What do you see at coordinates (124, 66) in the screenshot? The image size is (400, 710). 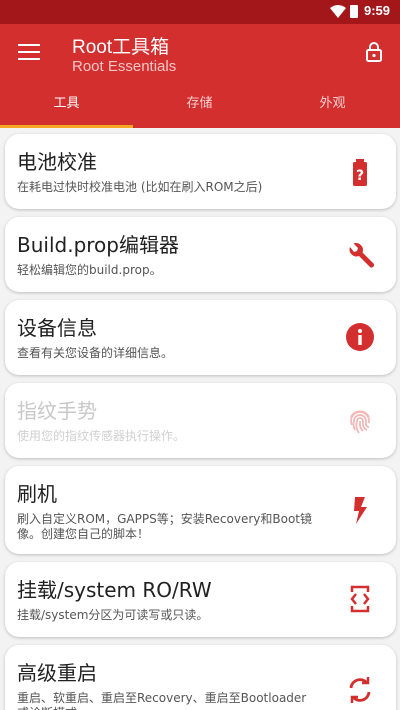 I see `app-subtitle: Root Essentials` at bounding box center [124, 66].